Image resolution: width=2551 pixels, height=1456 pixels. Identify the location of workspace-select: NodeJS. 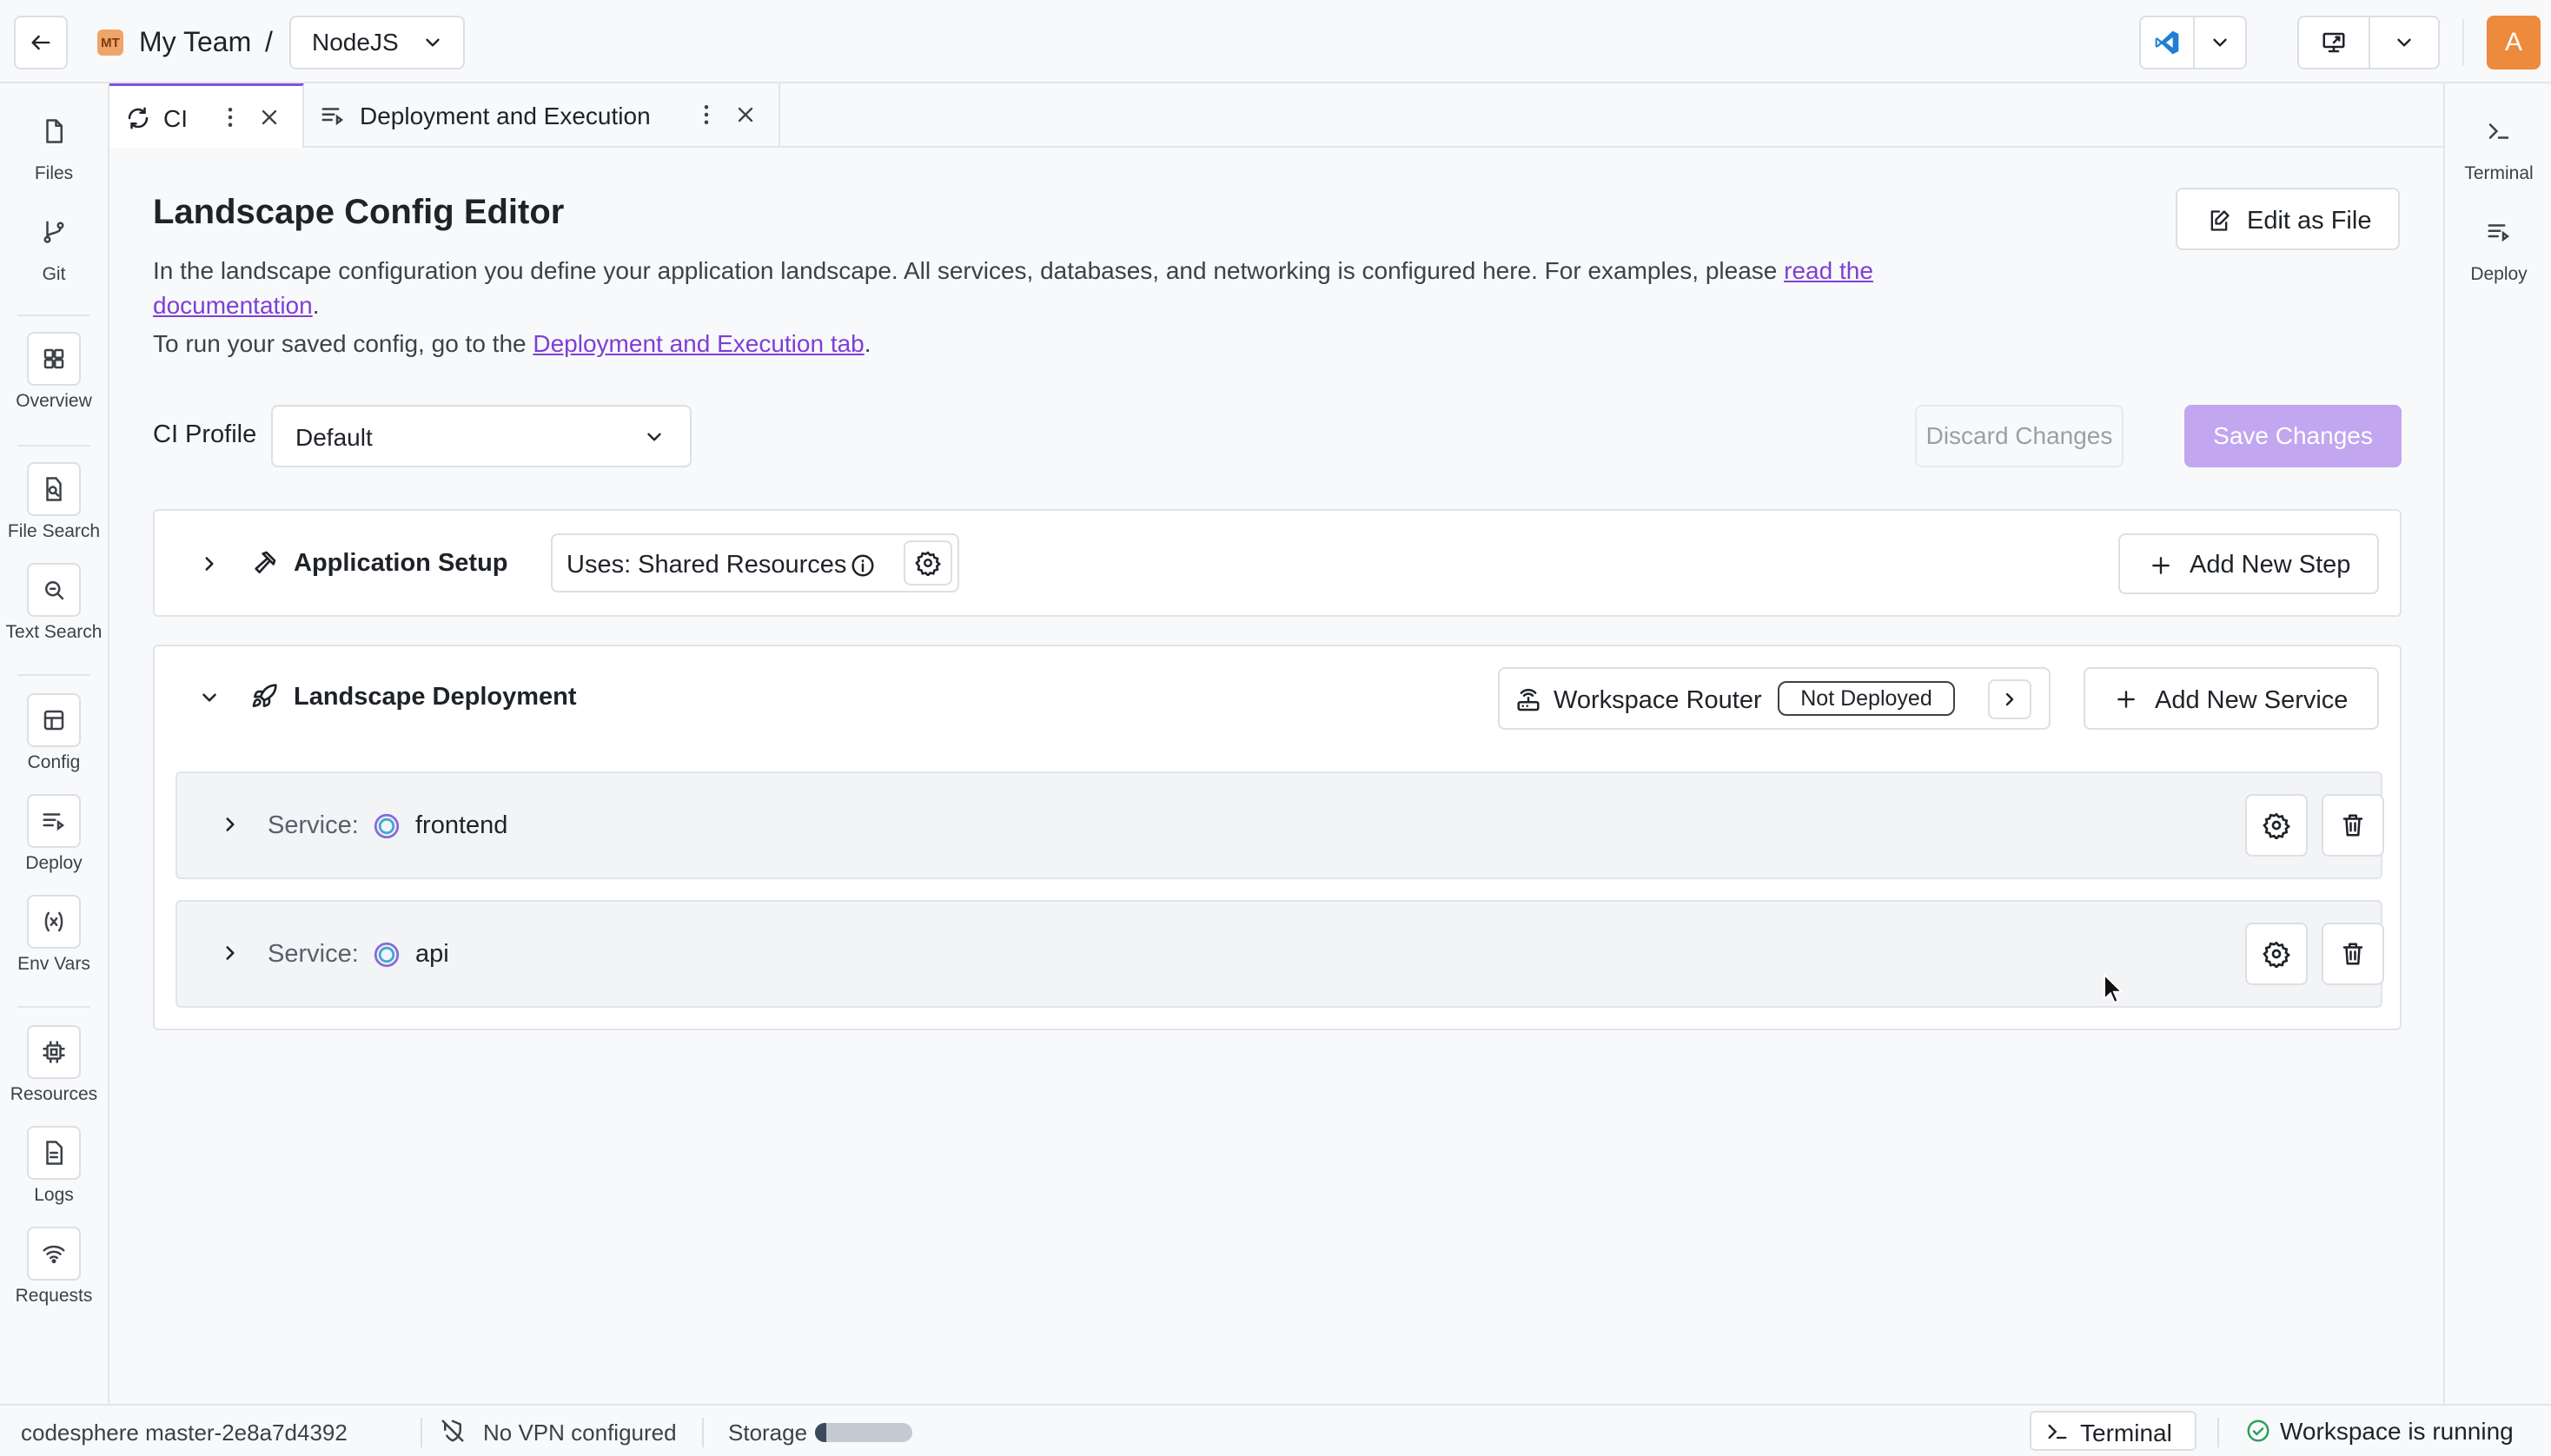
(377, 42).